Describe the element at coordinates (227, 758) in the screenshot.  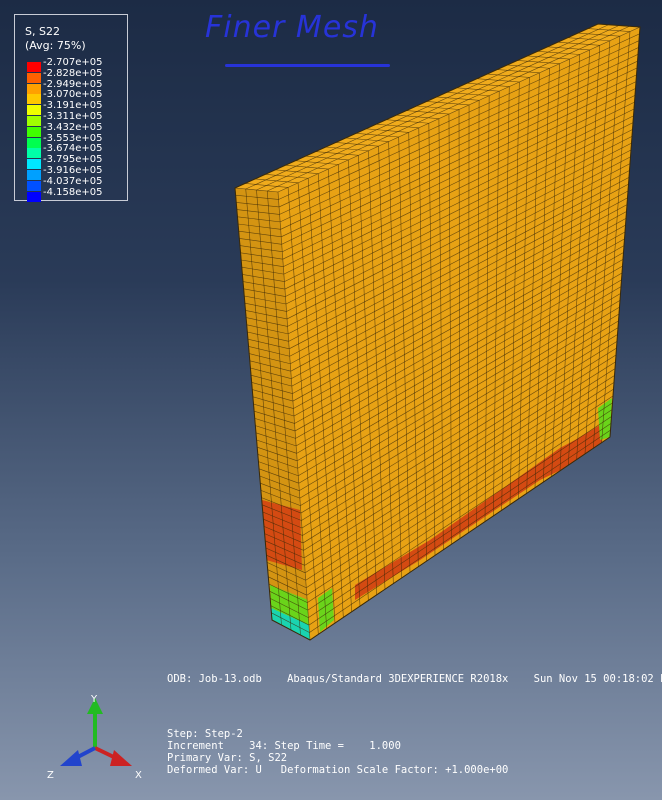
I see `primary-var-info: Primary Var: S, S22` at that location.